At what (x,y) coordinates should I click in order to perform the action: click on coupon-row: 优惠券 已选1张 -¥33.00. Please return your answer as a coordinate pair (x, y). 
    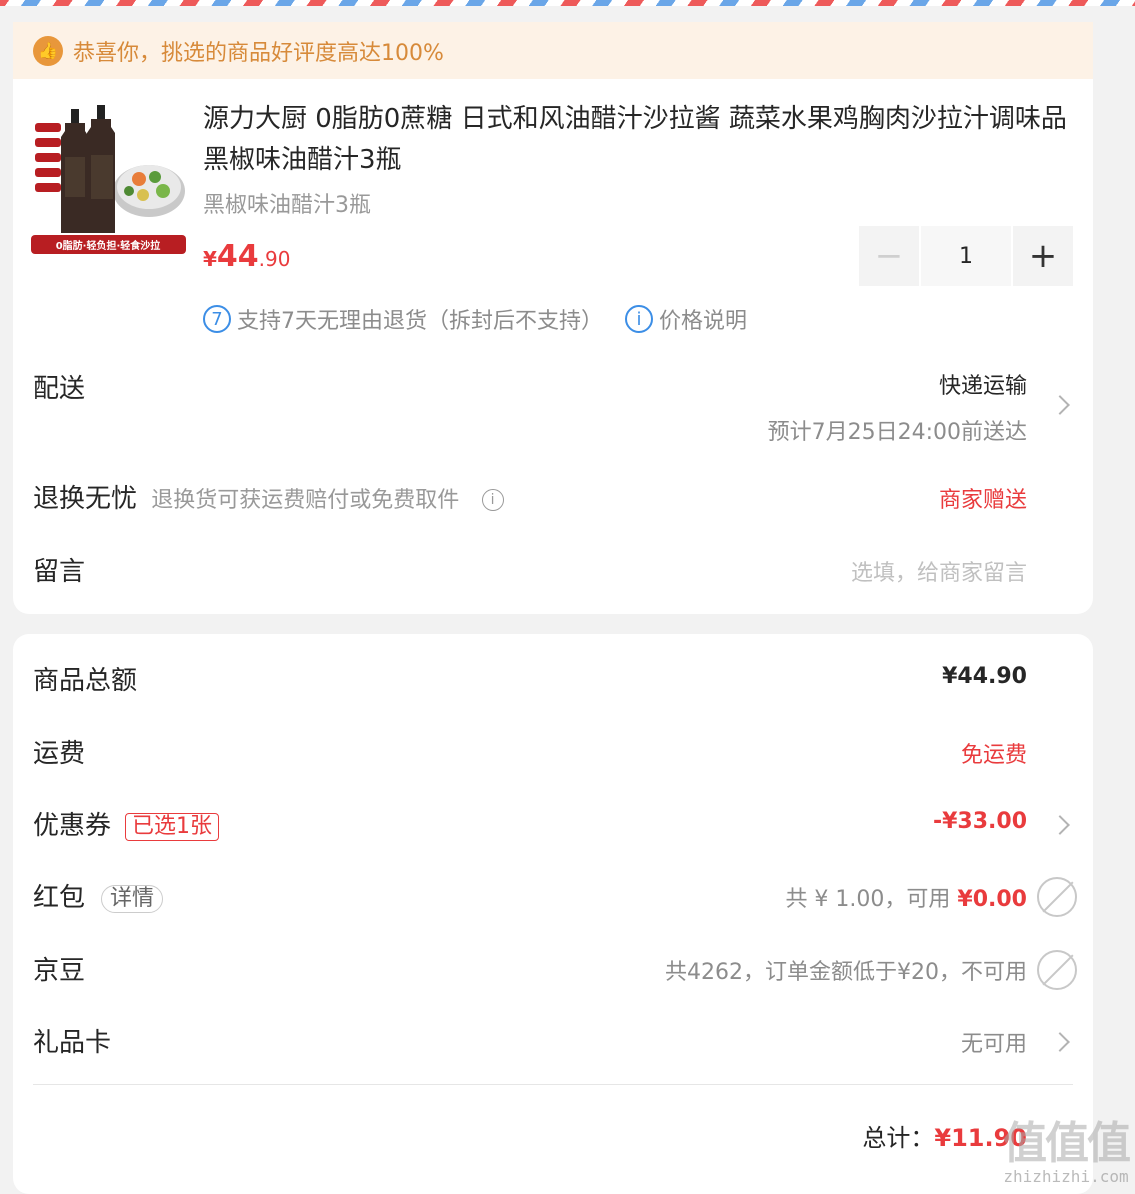
    Looking at the image, I should click on (553, 825).